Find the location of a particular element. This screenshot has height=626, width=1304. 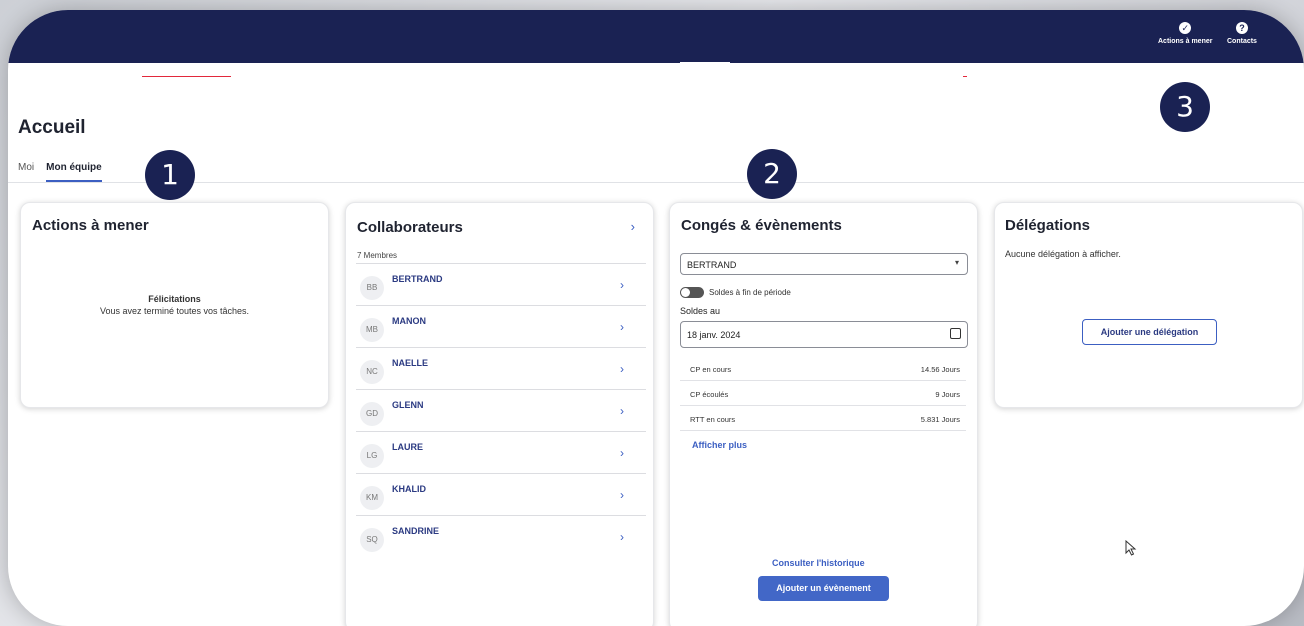

period-end-toggle is located at coordinates (692, 292).